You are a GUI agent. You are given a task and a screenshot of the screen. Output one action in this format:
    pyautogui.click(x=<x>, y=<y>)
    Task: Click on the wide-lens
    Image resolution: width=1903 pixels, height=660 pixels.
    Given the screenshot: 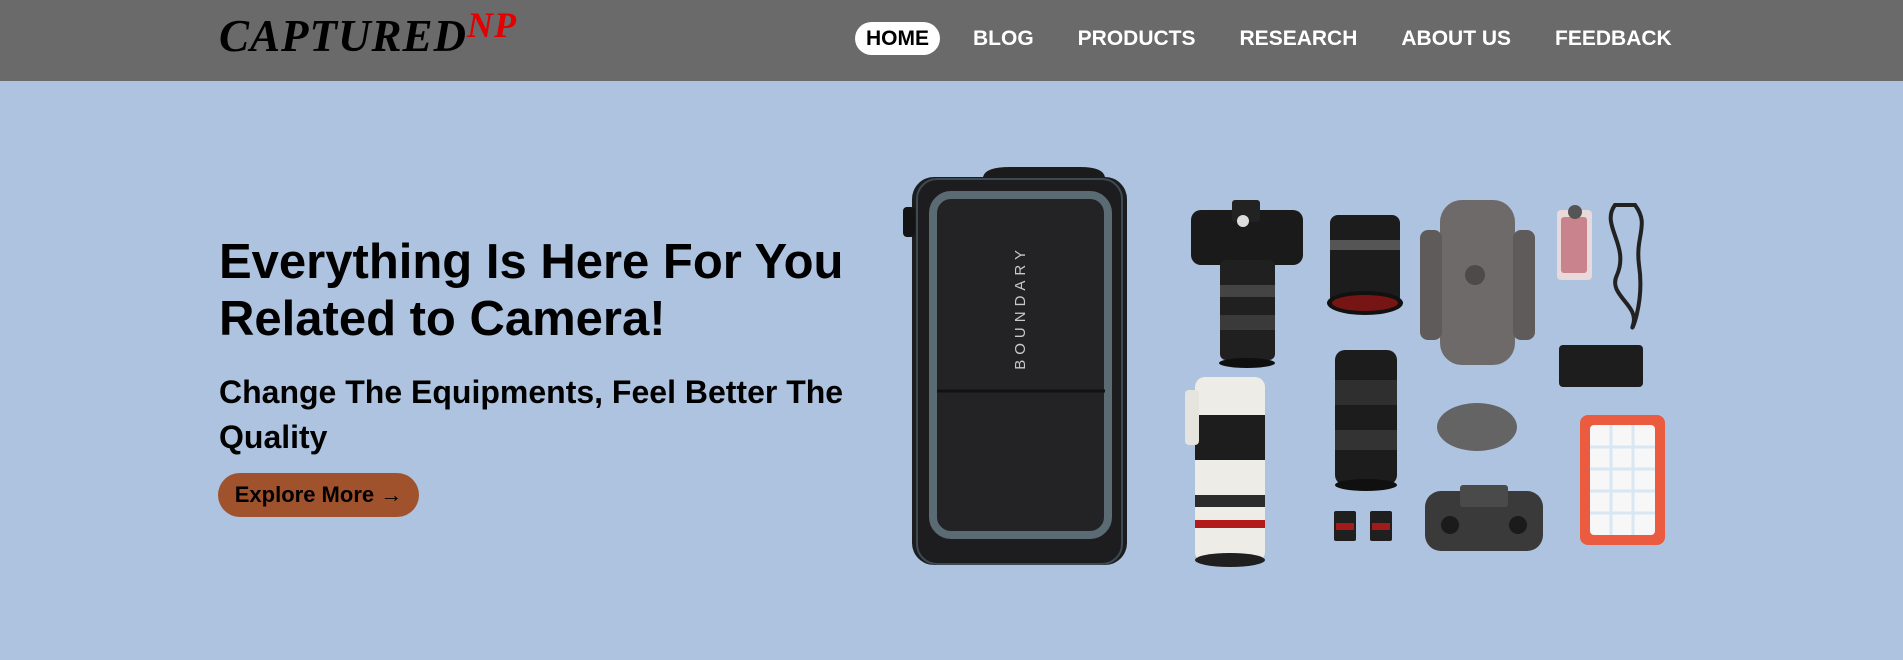 What is the action you would take?
    pyautogui.click(x=1365, y=265)
    